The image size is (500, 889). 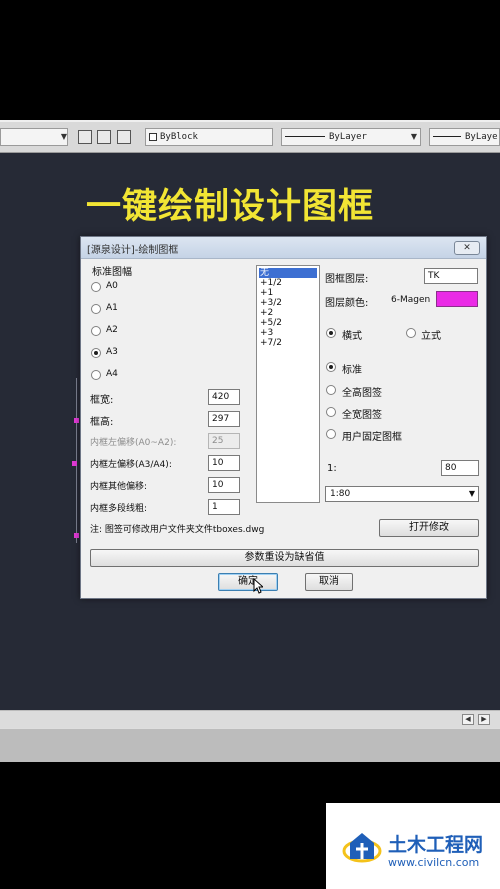 I want to click on top-black-area, so click(x=250, y=60).